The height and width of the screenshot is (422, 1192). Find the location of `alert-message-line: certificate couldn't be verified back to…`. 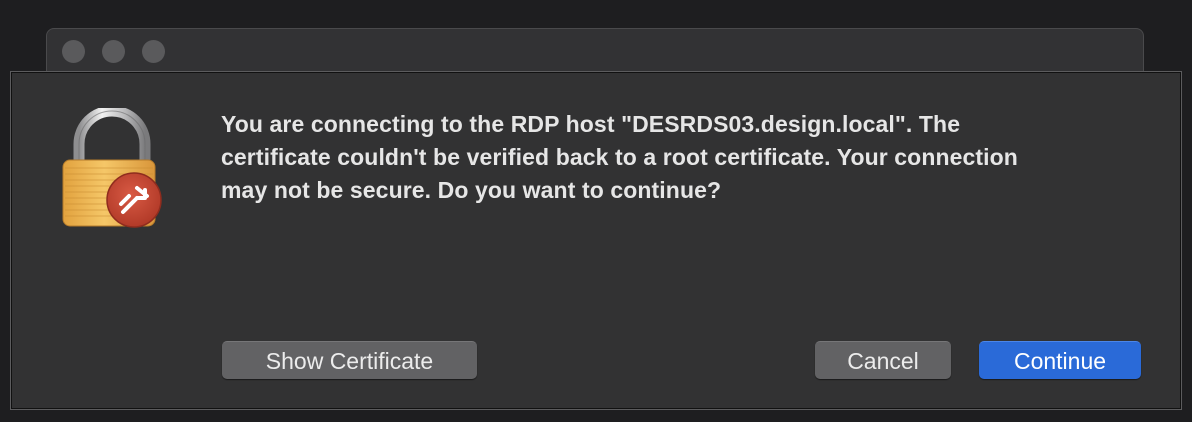

alert-message-line: certificate couldn't be verified back to… is located at coordinates (619, 157).